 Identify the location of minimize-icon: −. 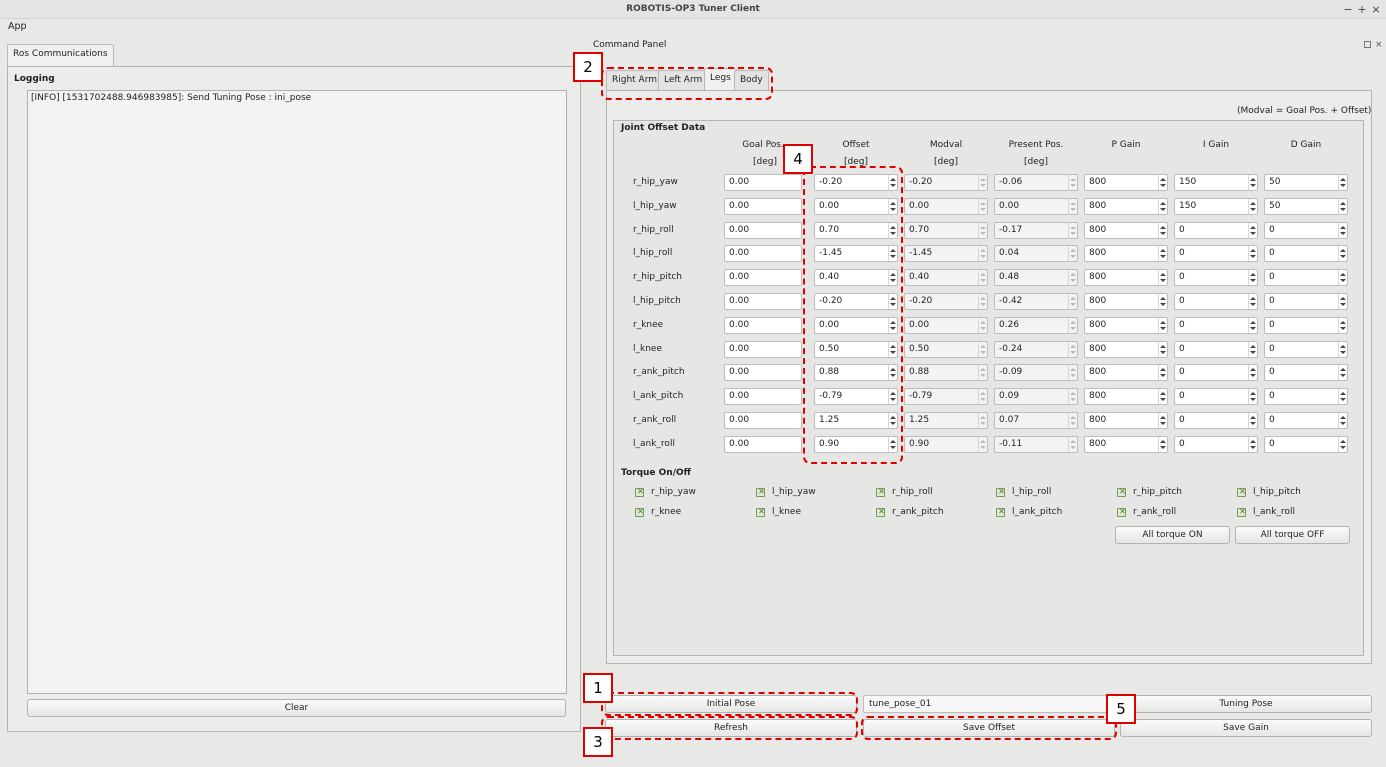
(1348, 9).